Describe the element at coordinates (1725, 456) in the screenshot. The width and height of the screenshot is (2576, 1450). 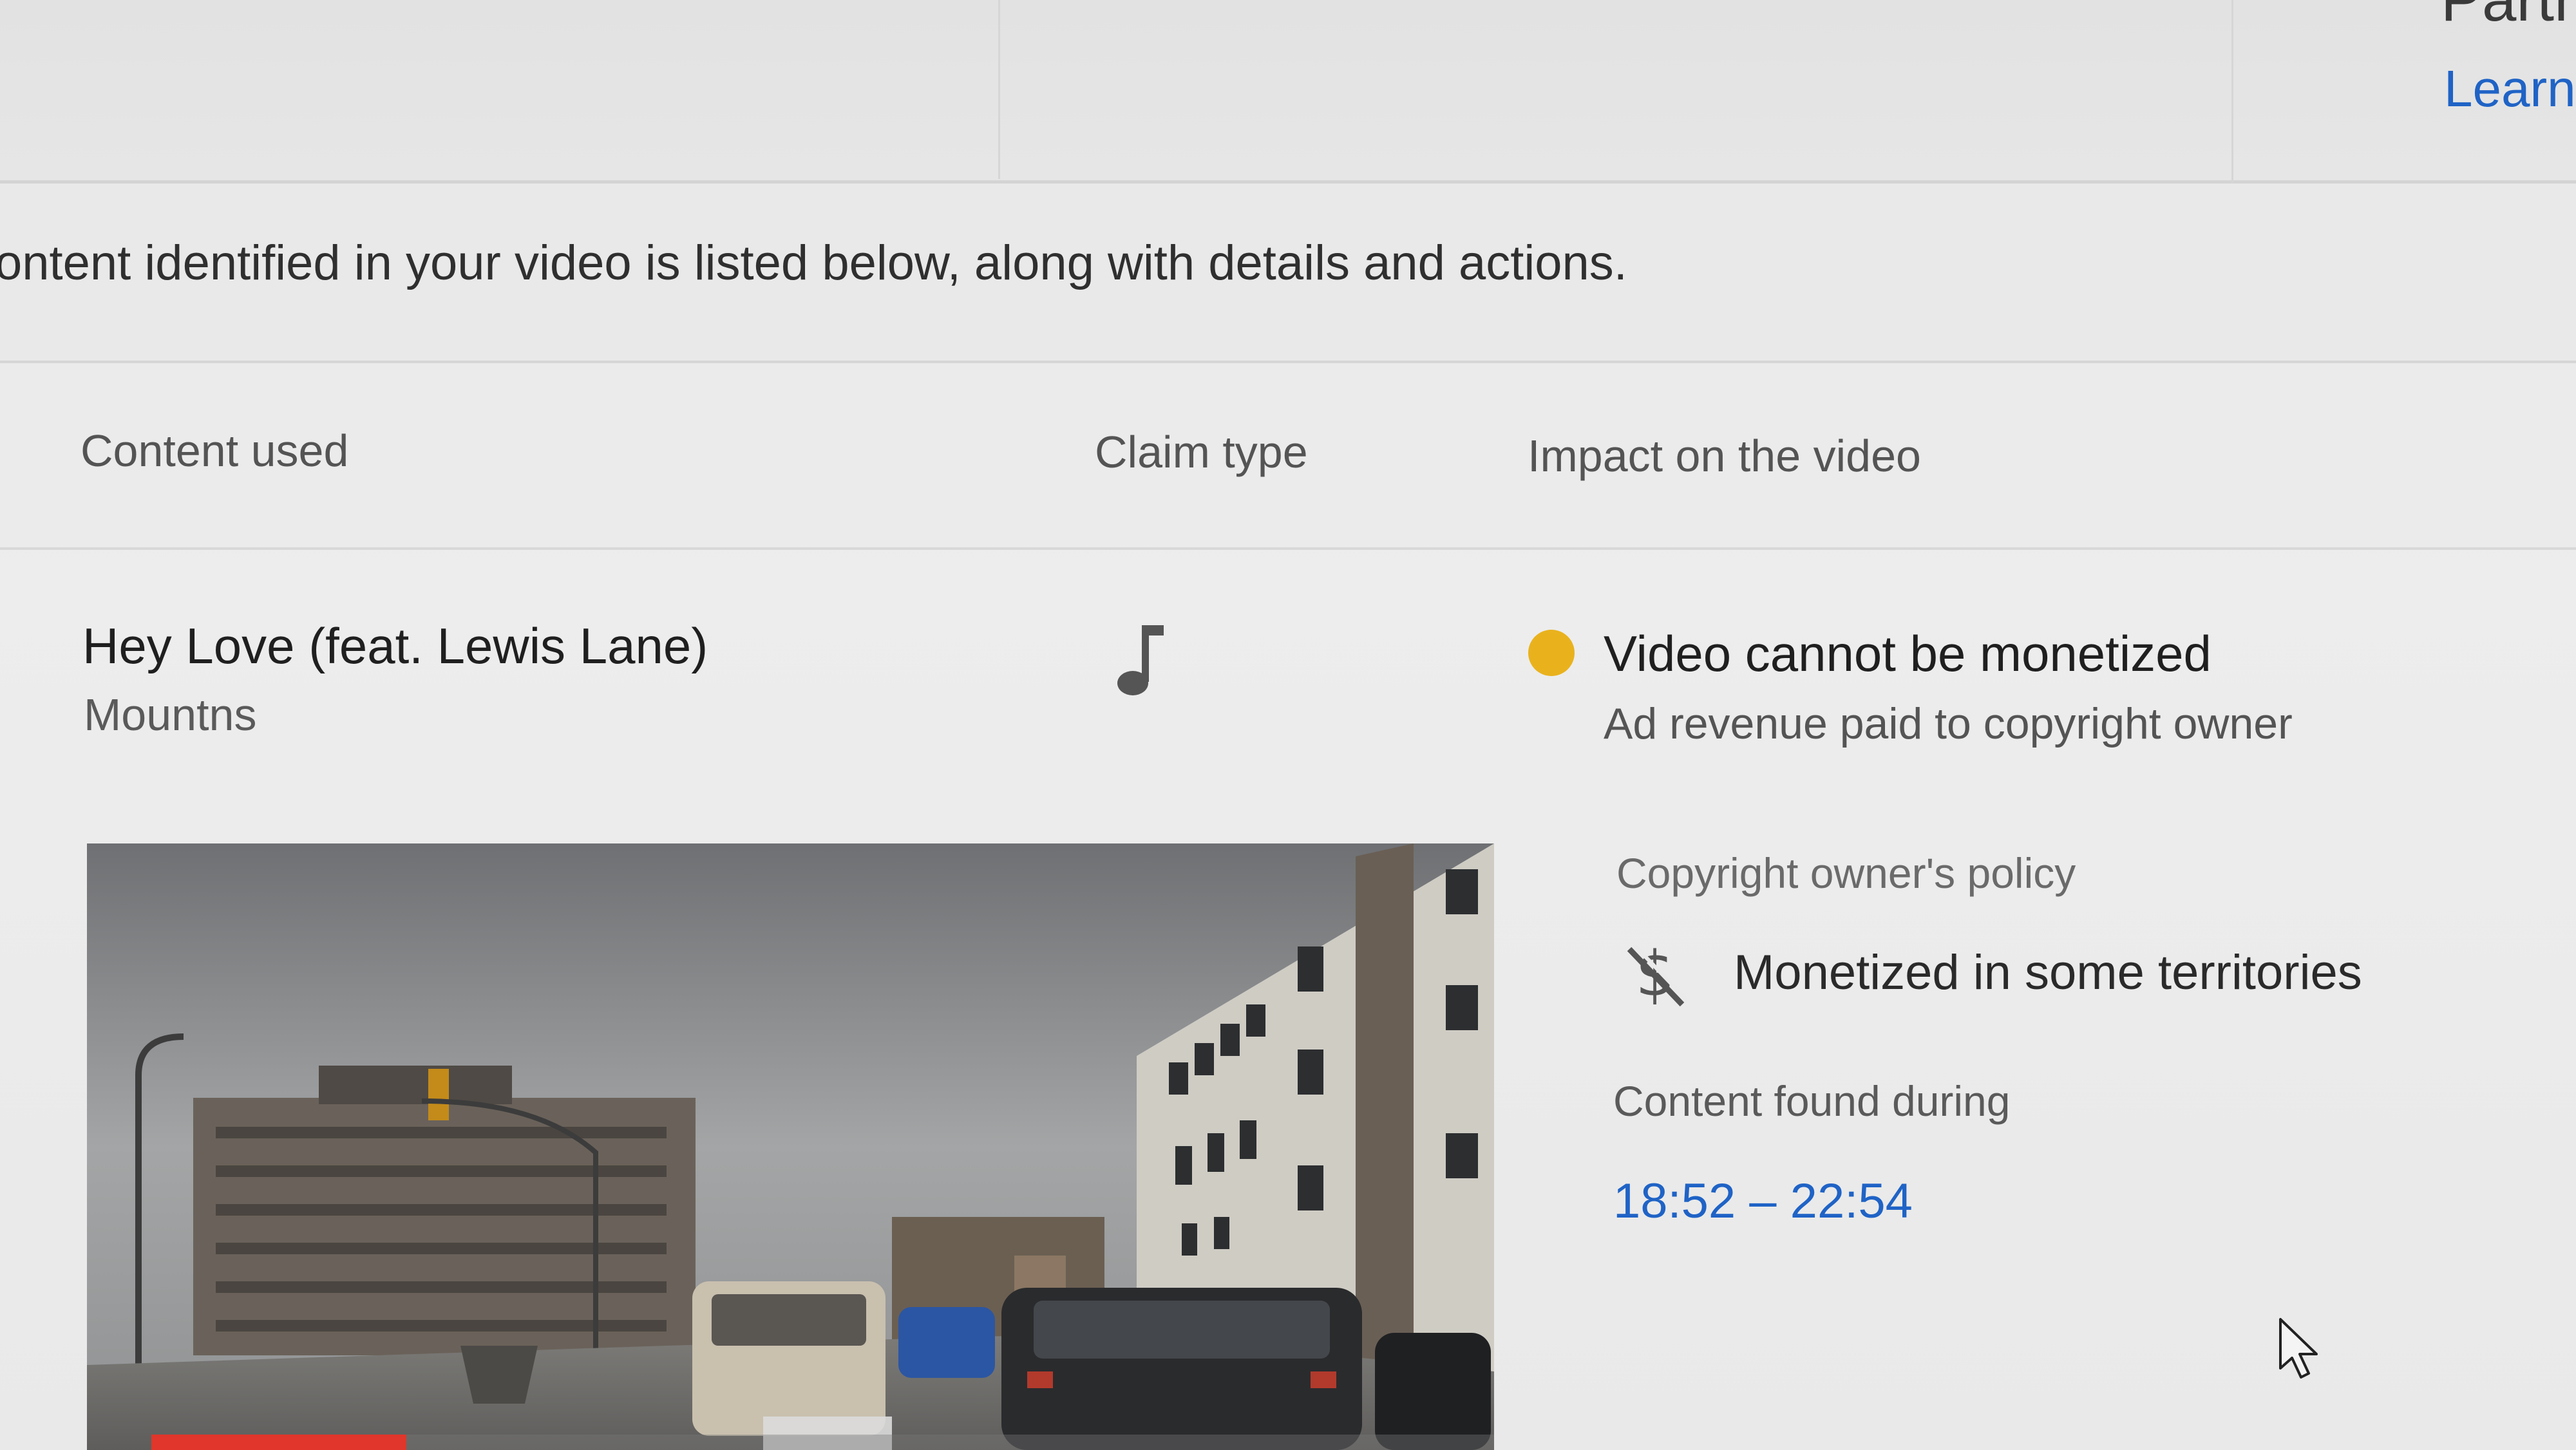
I see `column-header-impact: Impact on the video` at that location.